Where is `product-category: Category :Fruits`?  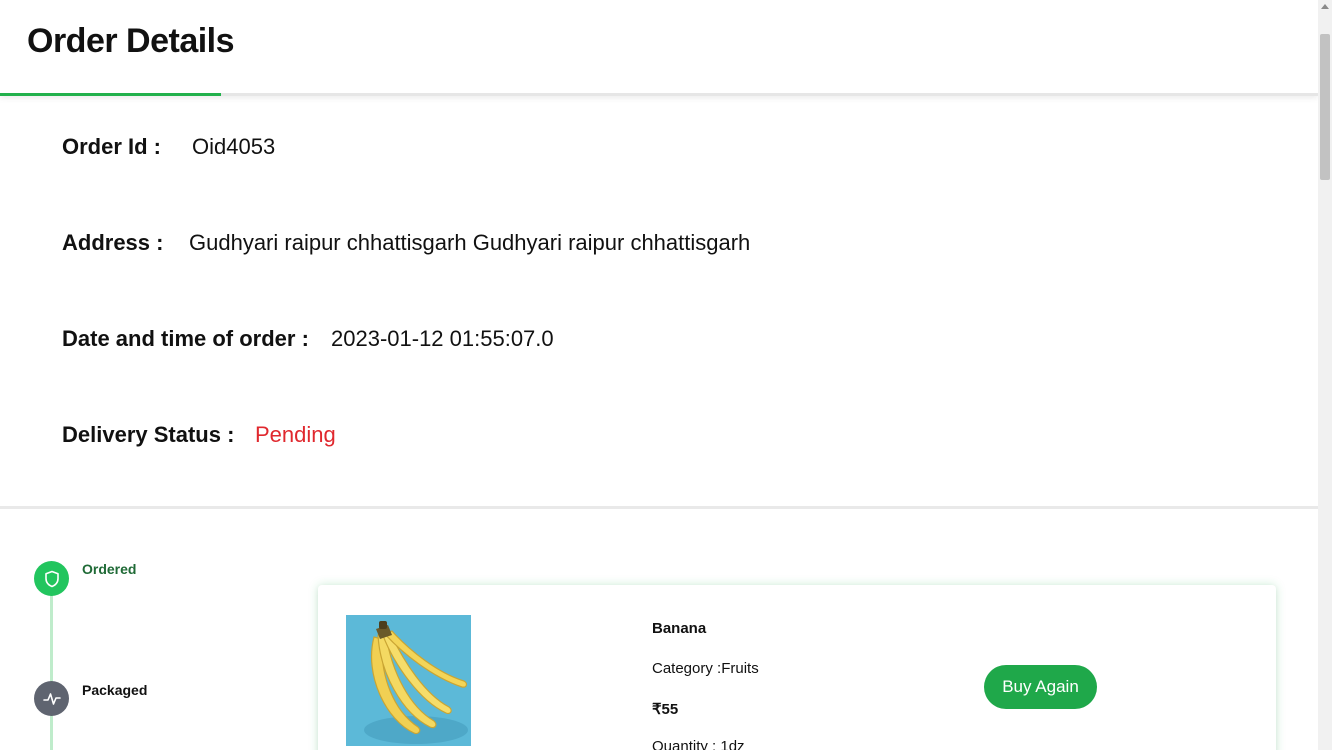 product-category: Category :Fruits is located at coordinates (705, 668).